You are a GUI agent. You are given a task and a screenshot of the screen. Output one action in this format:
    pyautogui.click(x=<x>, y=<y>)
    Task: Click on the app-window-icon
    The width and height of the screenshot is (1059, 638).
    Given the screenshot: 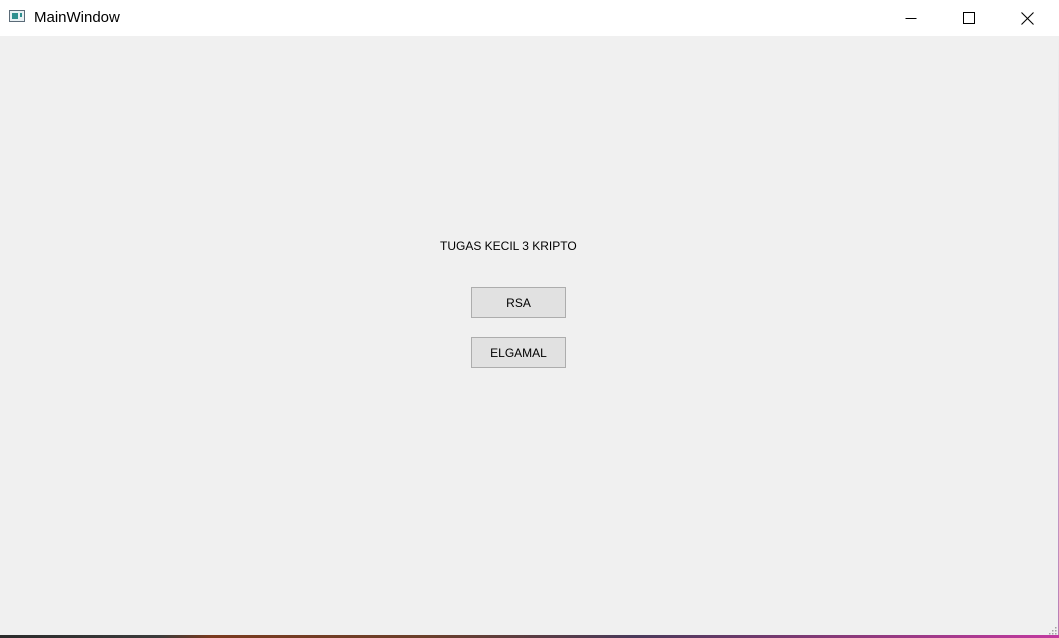 What is the action you would take?
    pyautogui.click(x=17, y=16)
    